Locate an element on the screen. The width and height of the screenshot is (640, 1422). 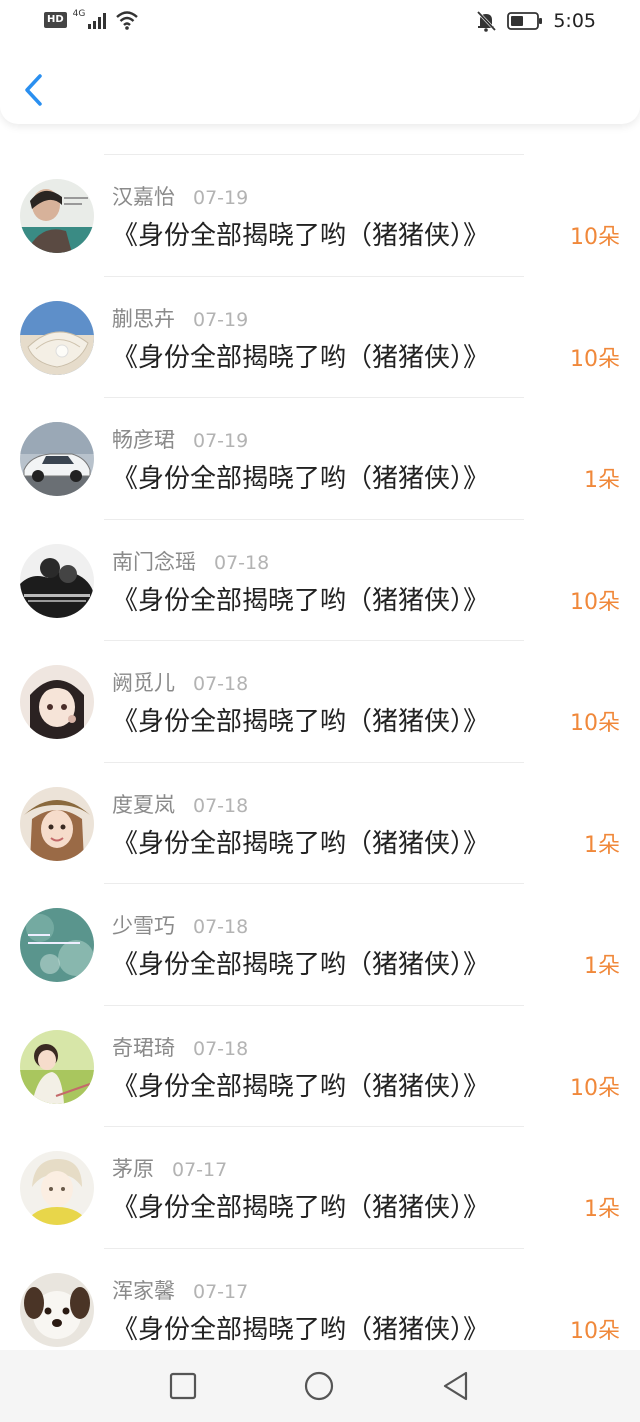
list-item: 南门念瑶 07-18 《身份全部揭晓了哟（猪猪侠）》 10朵 is located at coordinates (320, 580).